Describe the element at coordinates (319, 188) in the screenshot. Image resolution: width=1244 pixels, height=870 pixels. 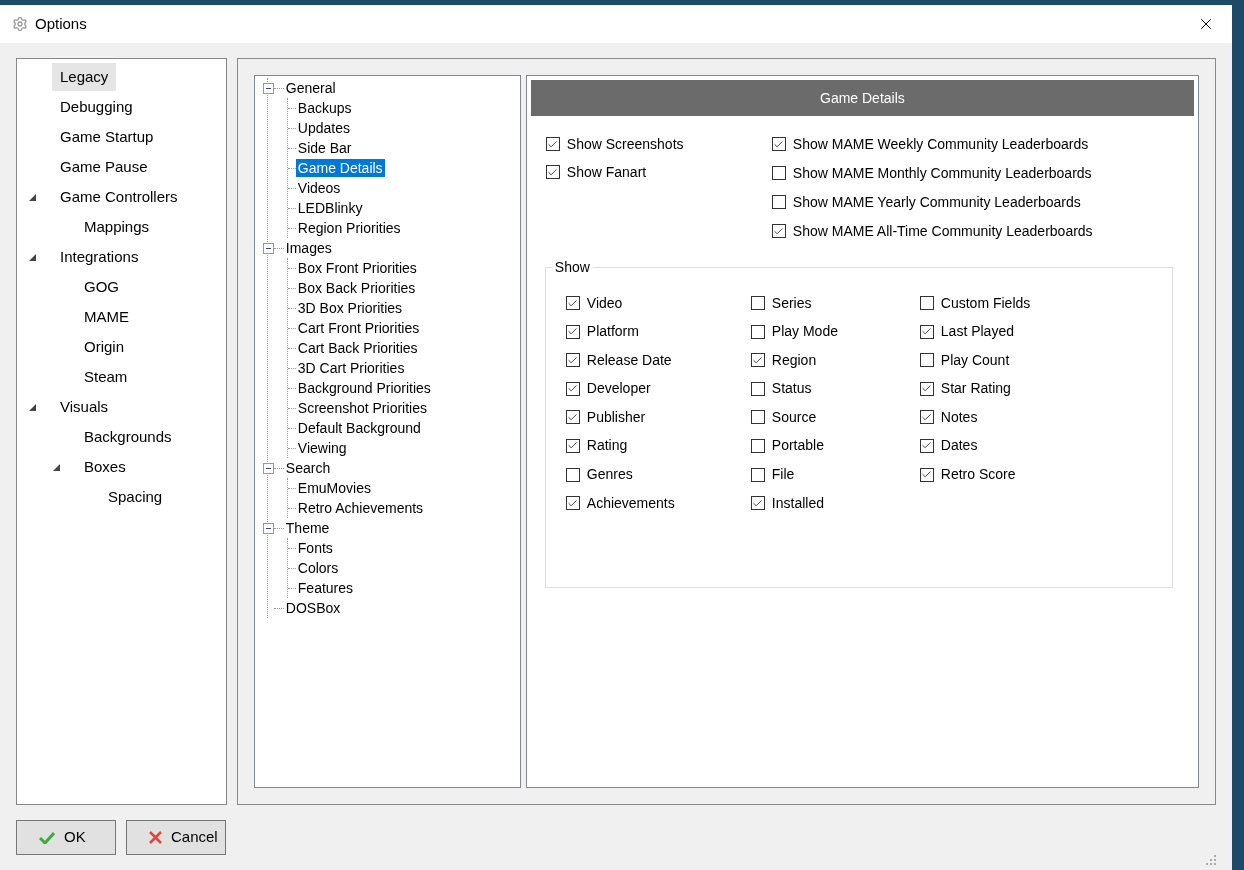
I see `tree-item: Videos` at that location.